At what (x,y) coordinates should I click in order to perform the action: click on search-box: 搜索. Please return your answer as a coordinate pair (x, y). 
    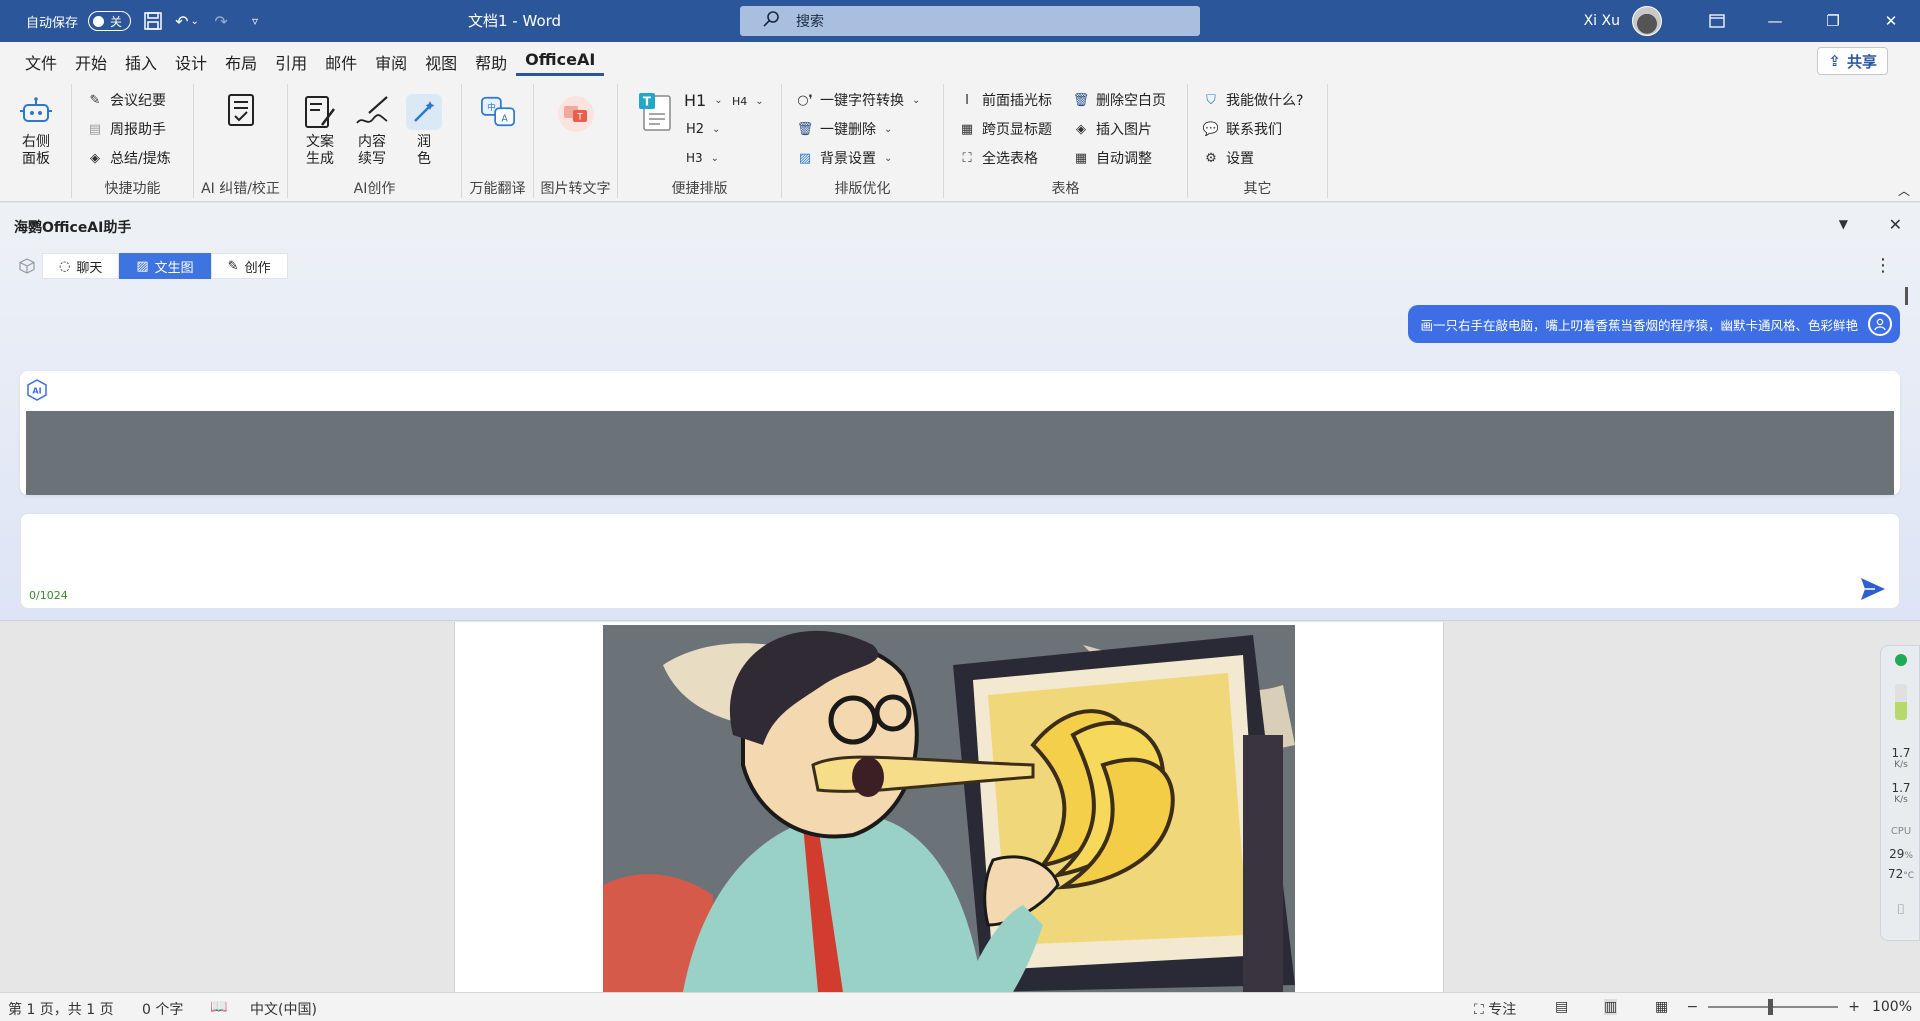
    Looking at the image, I should click on (970, 21).